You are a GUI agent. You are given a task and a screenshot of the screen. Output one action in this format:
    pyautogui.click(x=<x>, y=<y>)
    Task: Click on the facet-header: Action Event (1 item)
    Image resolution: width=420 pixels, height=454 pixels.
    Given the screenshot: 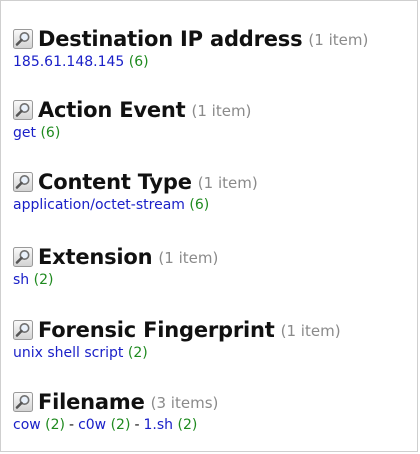 What is the action you would take?
    pyautogui.click(x=132, y=110)
    